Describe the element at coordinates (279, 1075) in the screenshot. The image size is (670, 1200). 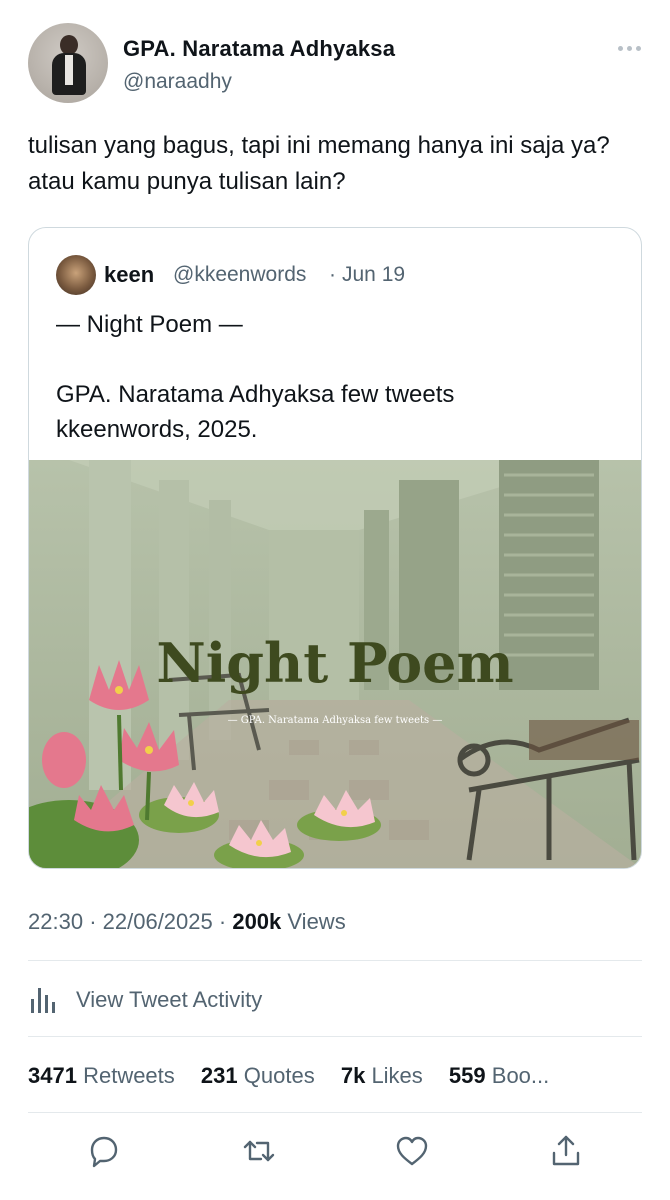
I see `quotes-label: Quotes` at that location.